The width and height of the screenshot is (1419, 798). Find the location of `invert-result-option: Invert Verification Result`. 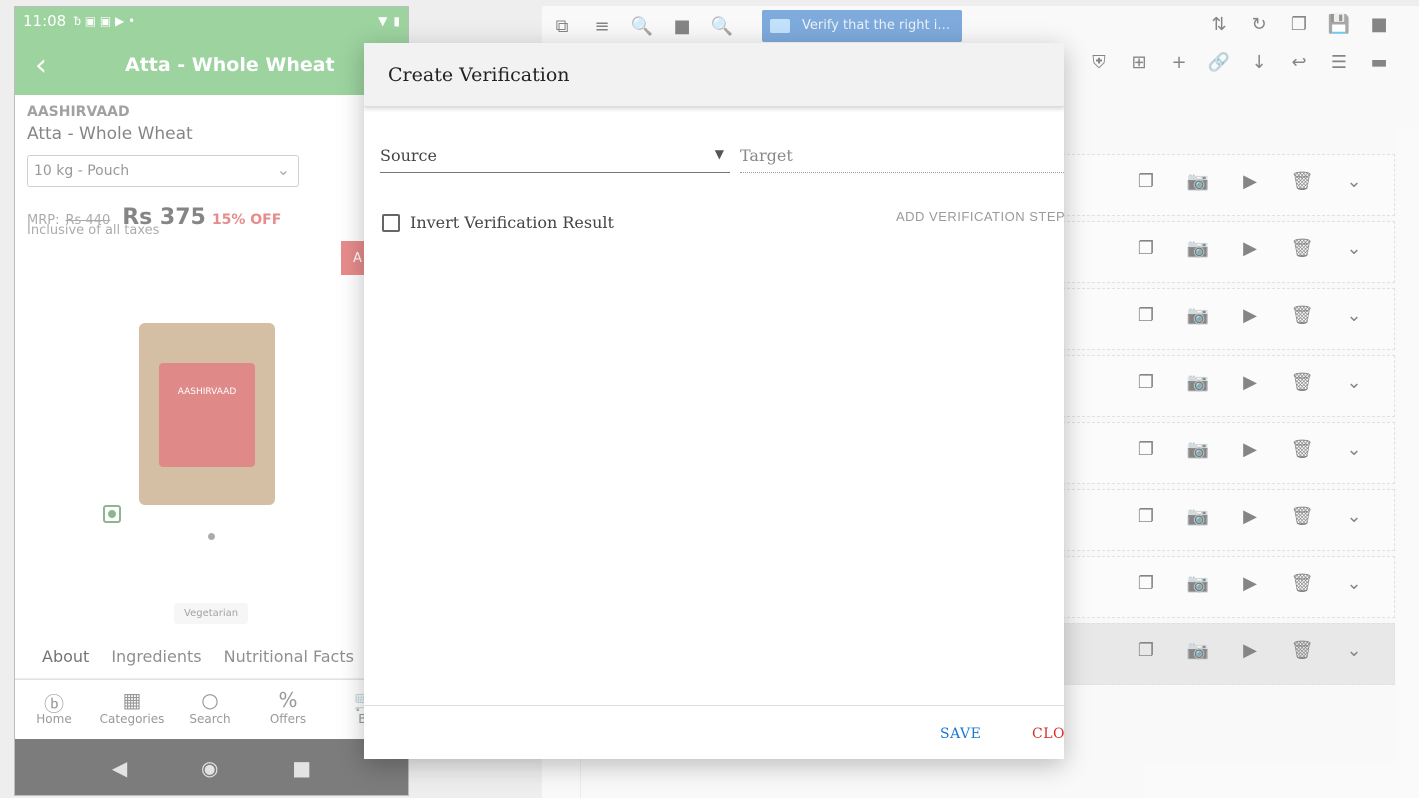

invert-result-option: Invert Verification Result is located at coordinates (498, 222).